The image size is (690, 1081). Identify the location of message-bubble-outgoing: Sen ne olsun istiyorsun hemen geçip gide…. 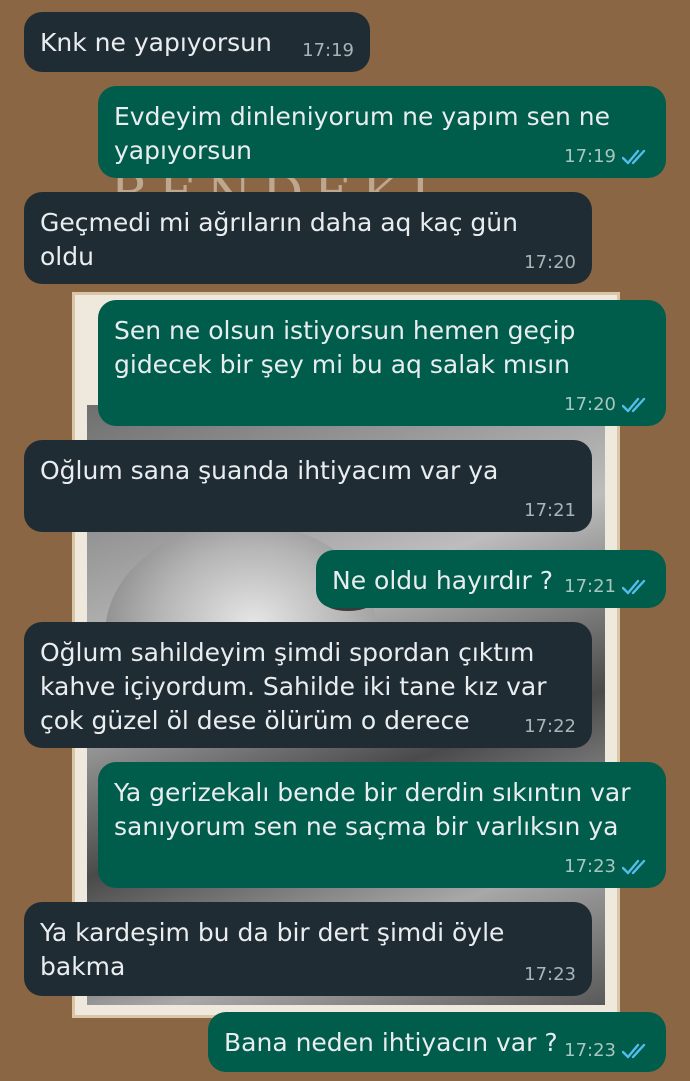
(382, 363).